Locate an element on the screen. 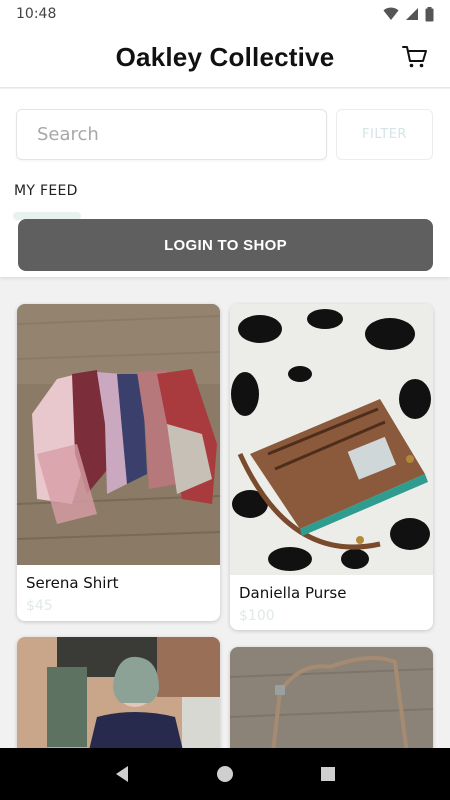 The width and height of the screenshot is (450, 800). status-icons is located at coordinates (408, 14).